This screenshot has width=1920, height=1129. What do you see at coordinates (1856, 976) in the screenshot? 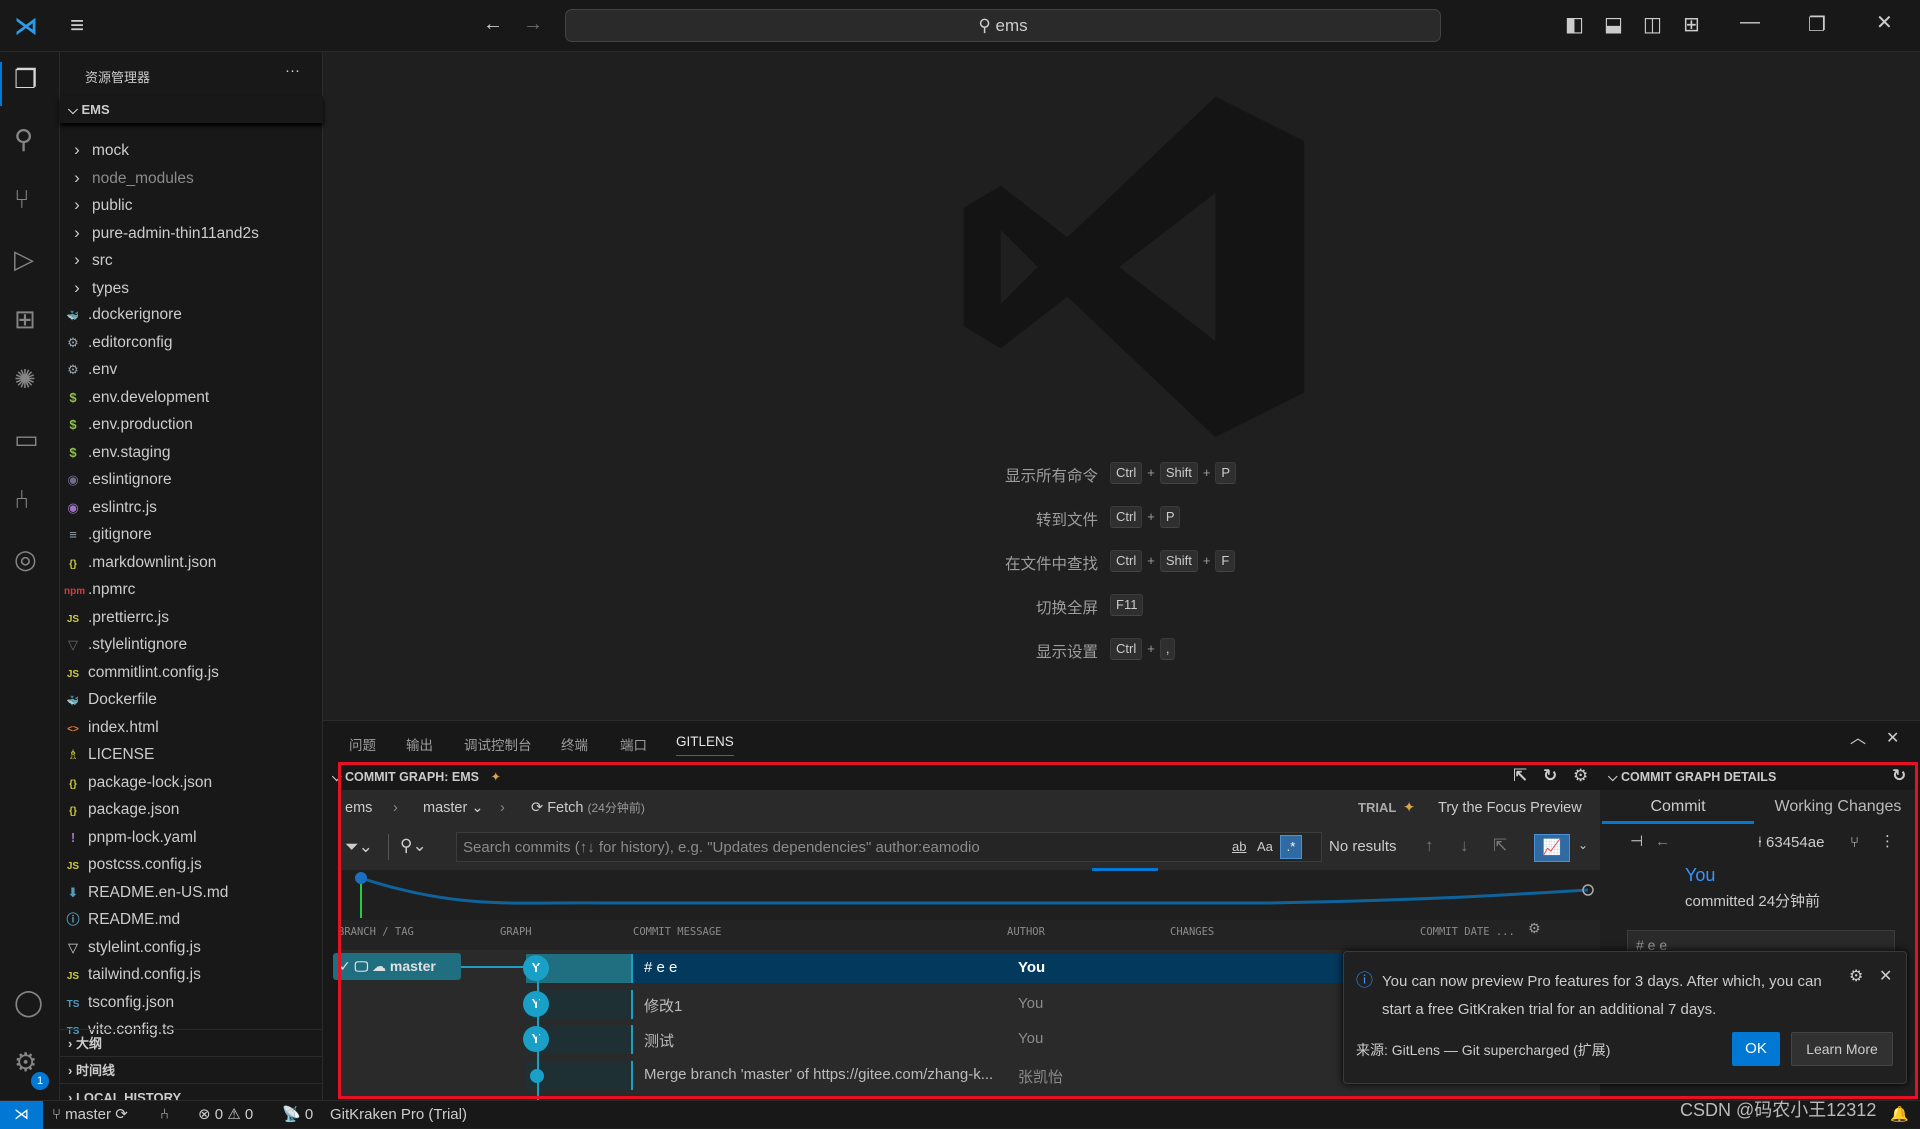
I see `notification-settings-icon: ⚙` at bounding box center [1856, 976].